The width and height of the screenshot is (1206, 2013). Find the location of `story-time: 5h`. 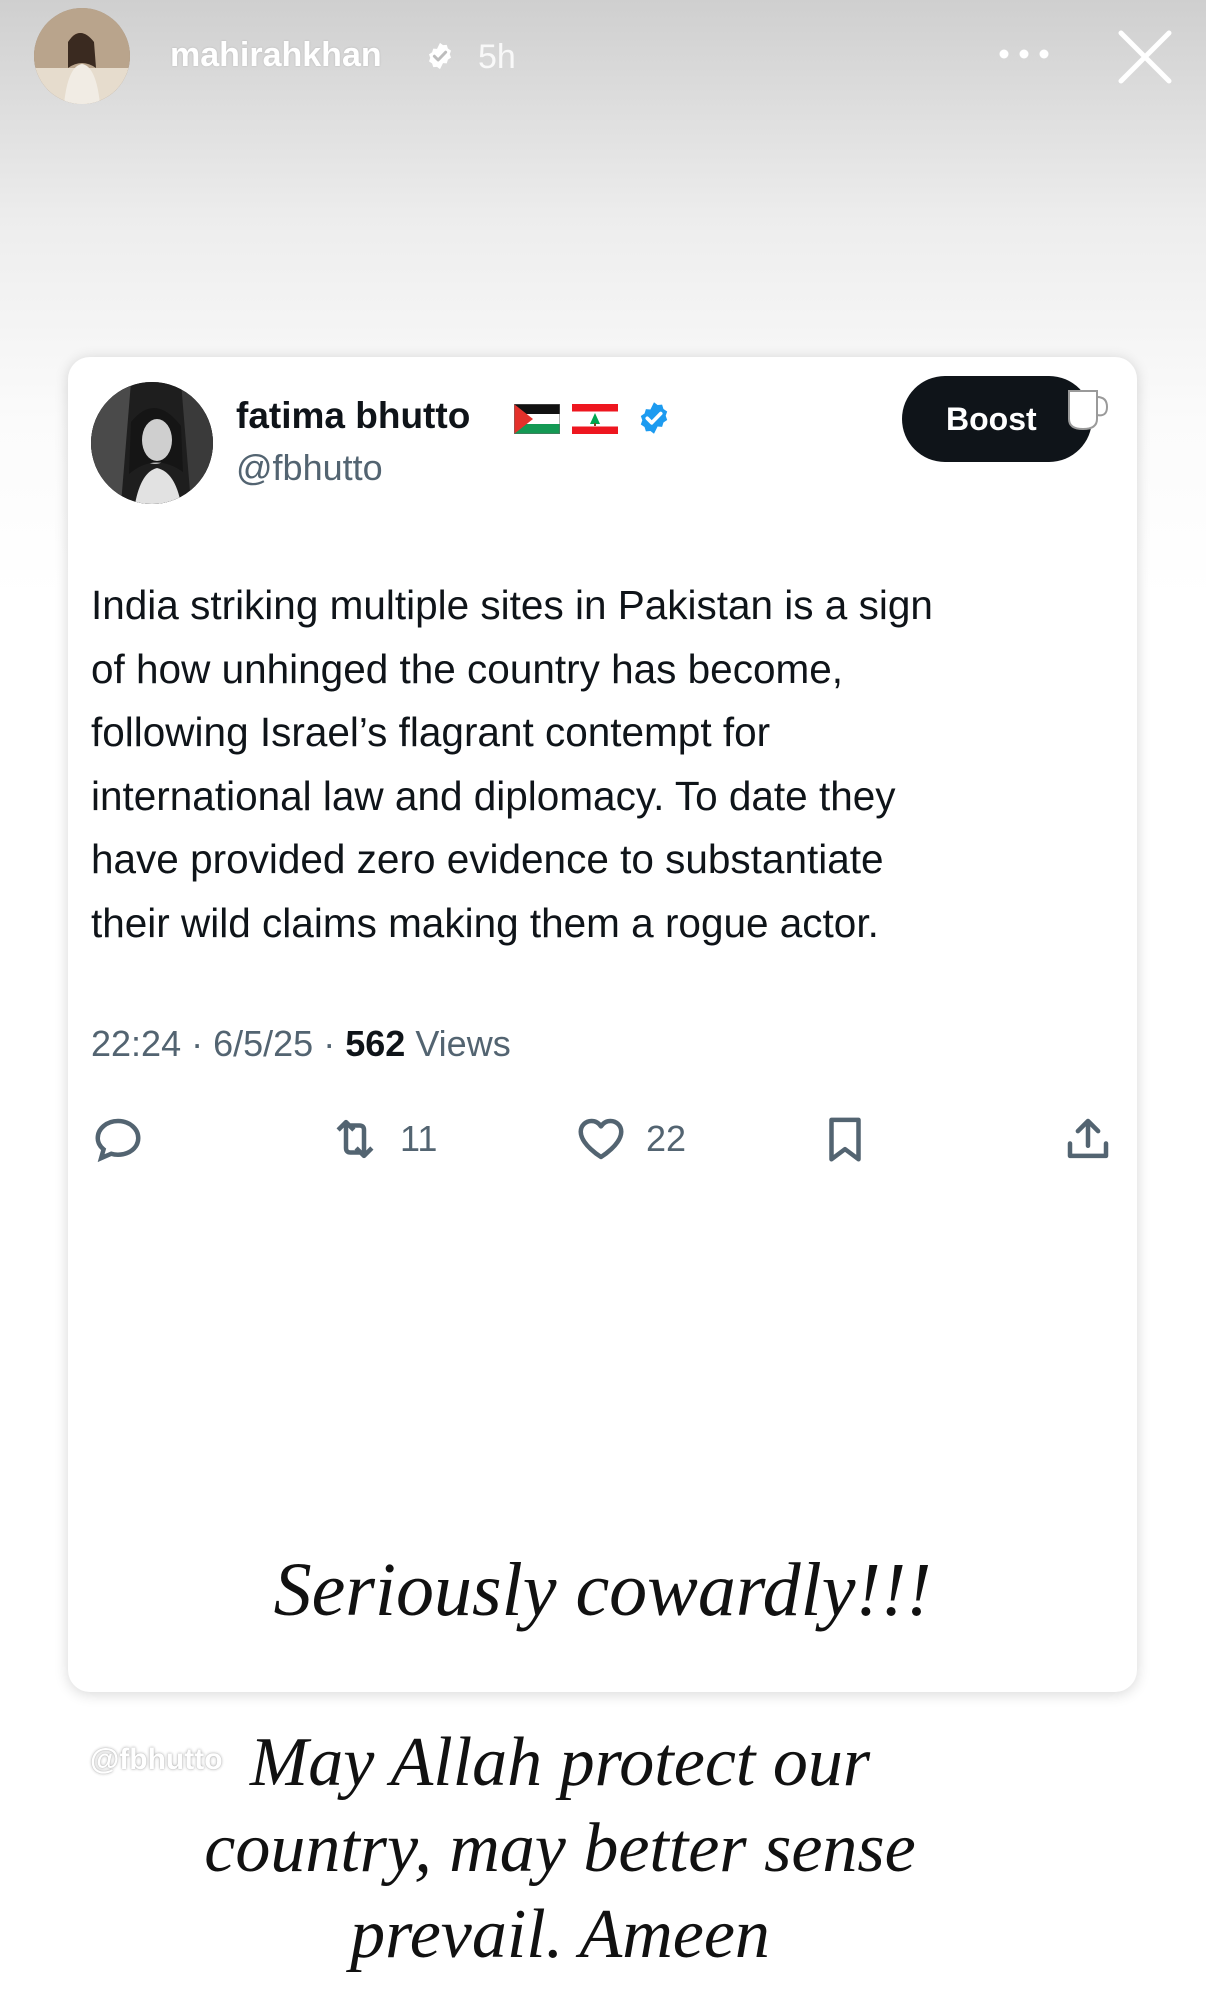

story-time: 5h is located at coordinates (497, 57).